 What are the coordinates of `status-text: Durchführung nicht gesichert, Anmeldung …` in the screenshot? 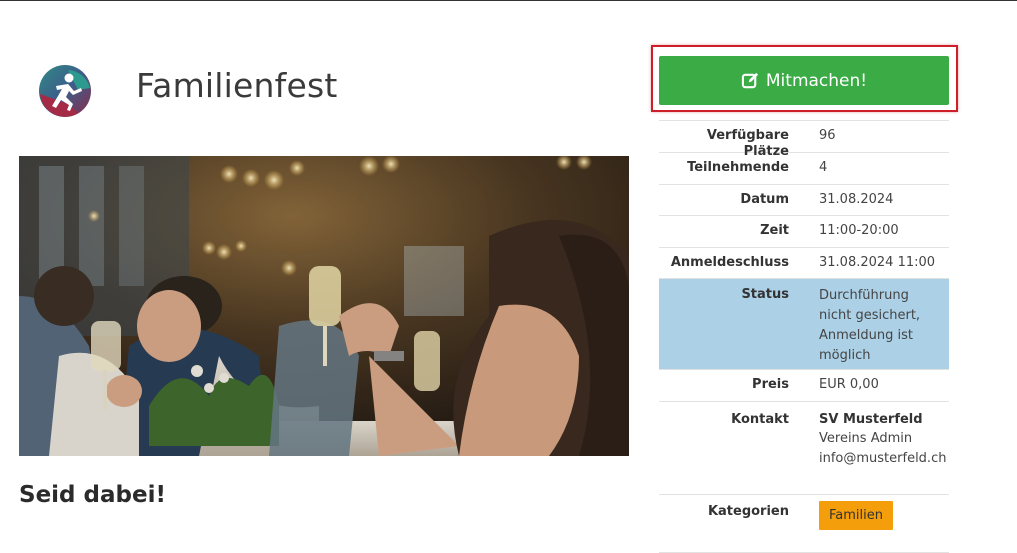 It's located at (870, 325).